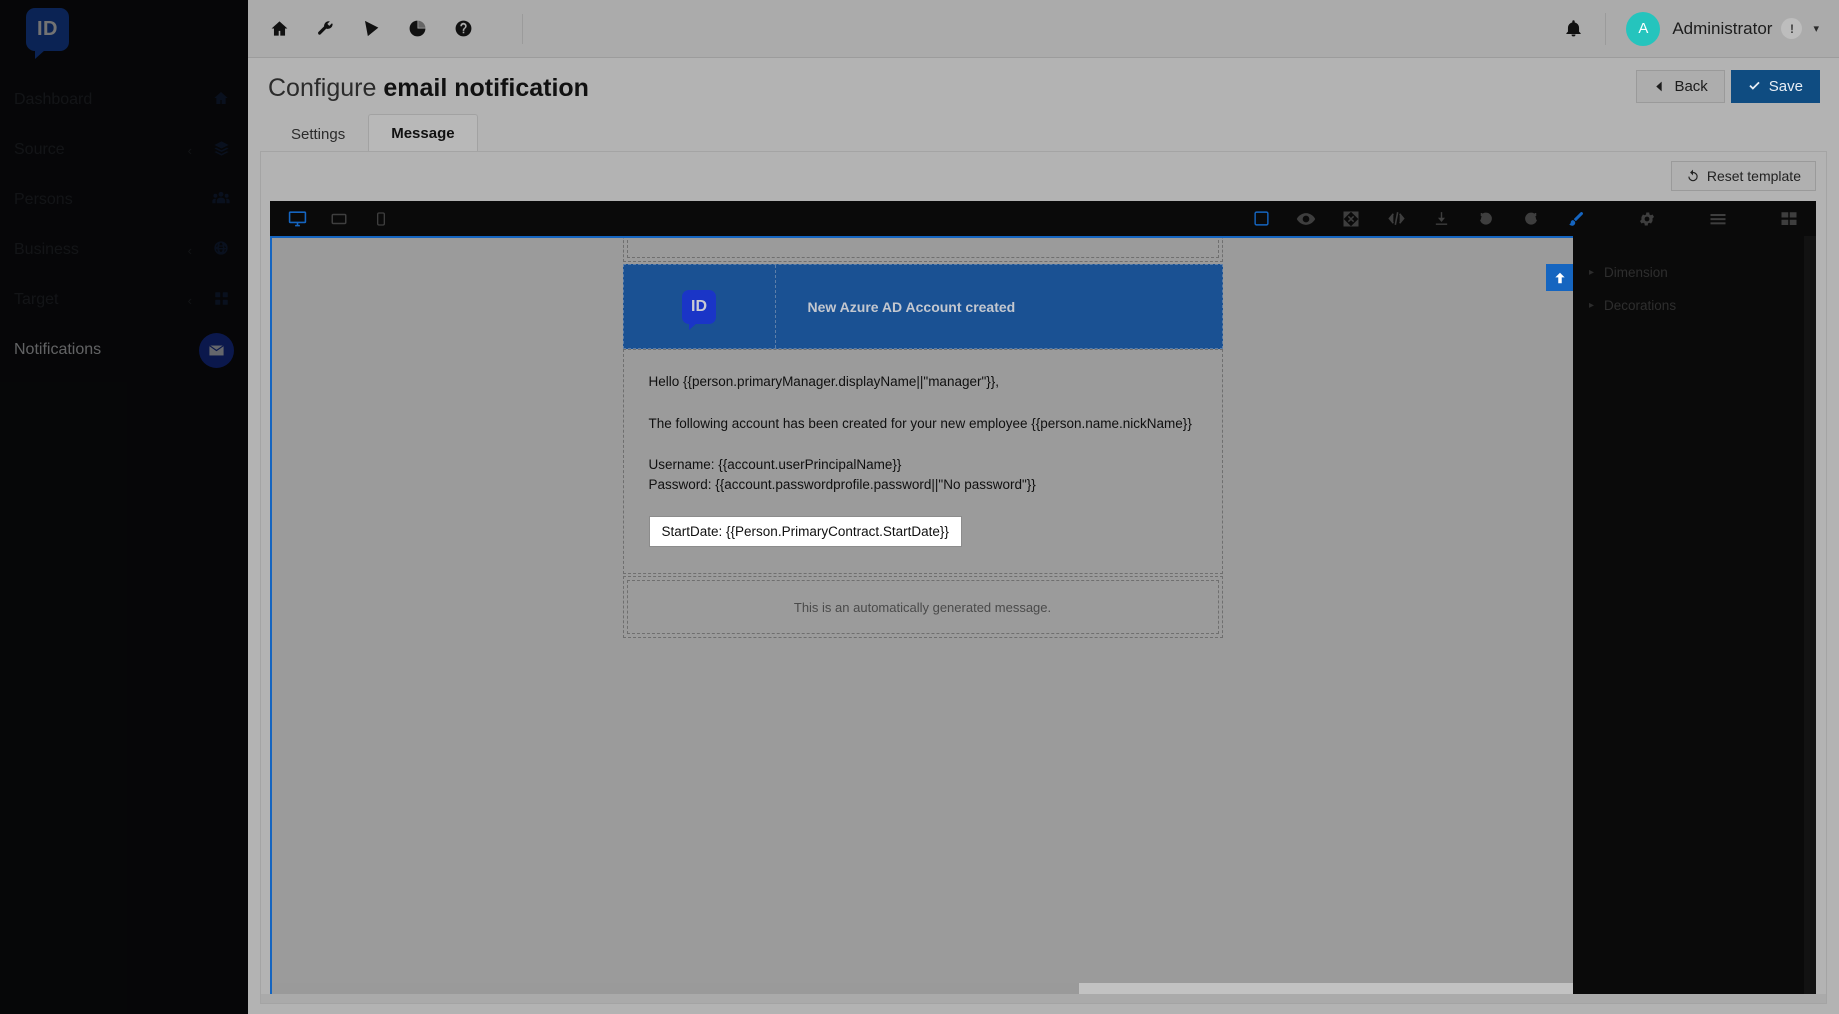 Image resolution: width=1839 pixels, height=1014 pixels. Describe the element at coordinates (486, 88) in the screenshot. I see `page-title-strong: email notification` at that location.